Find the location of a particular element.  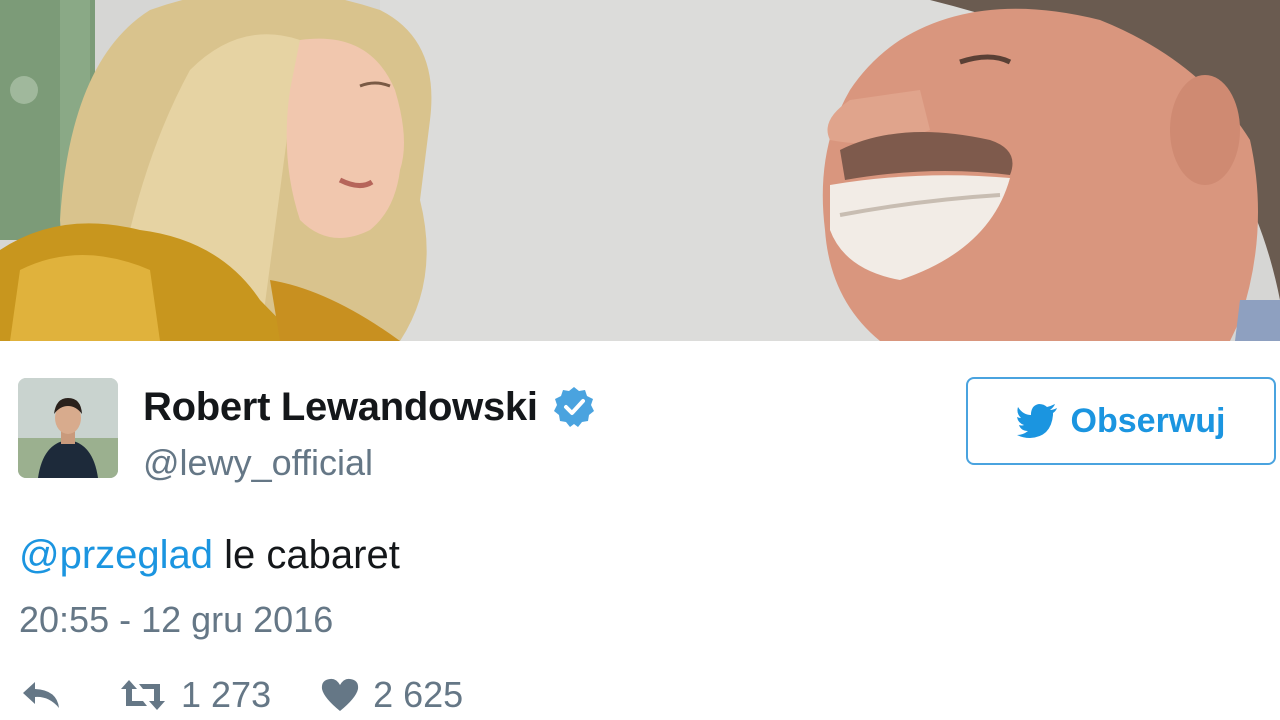

avatar-image is located at coordinates (68, 428).